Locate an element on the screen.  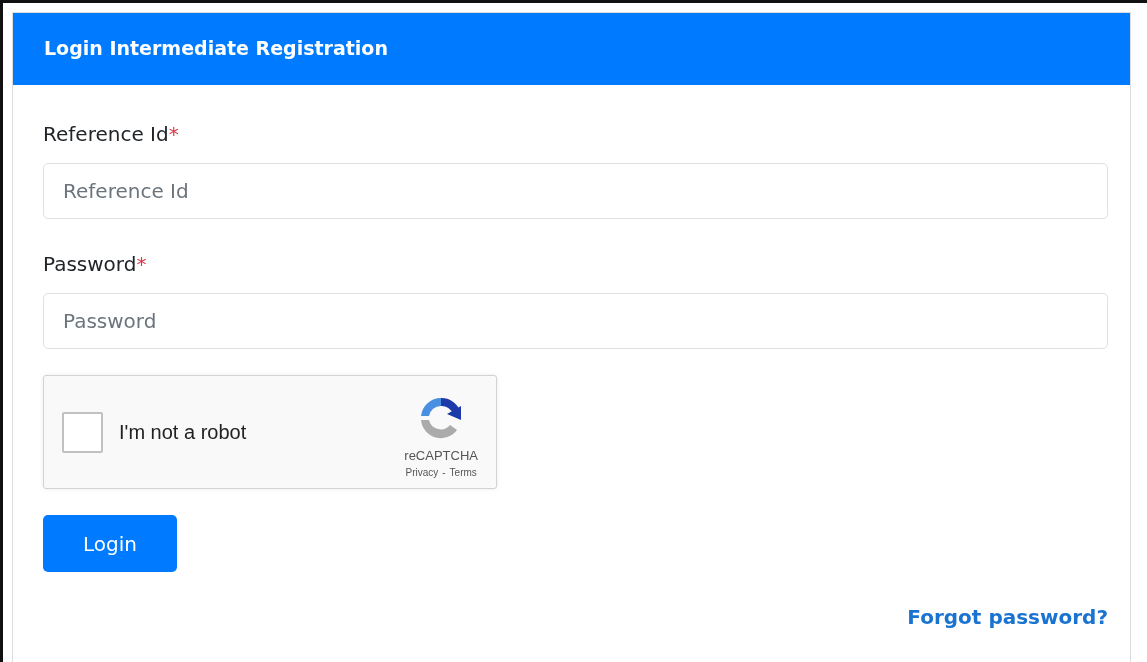
terms-link: Terms is located at coordinates (463, 473).